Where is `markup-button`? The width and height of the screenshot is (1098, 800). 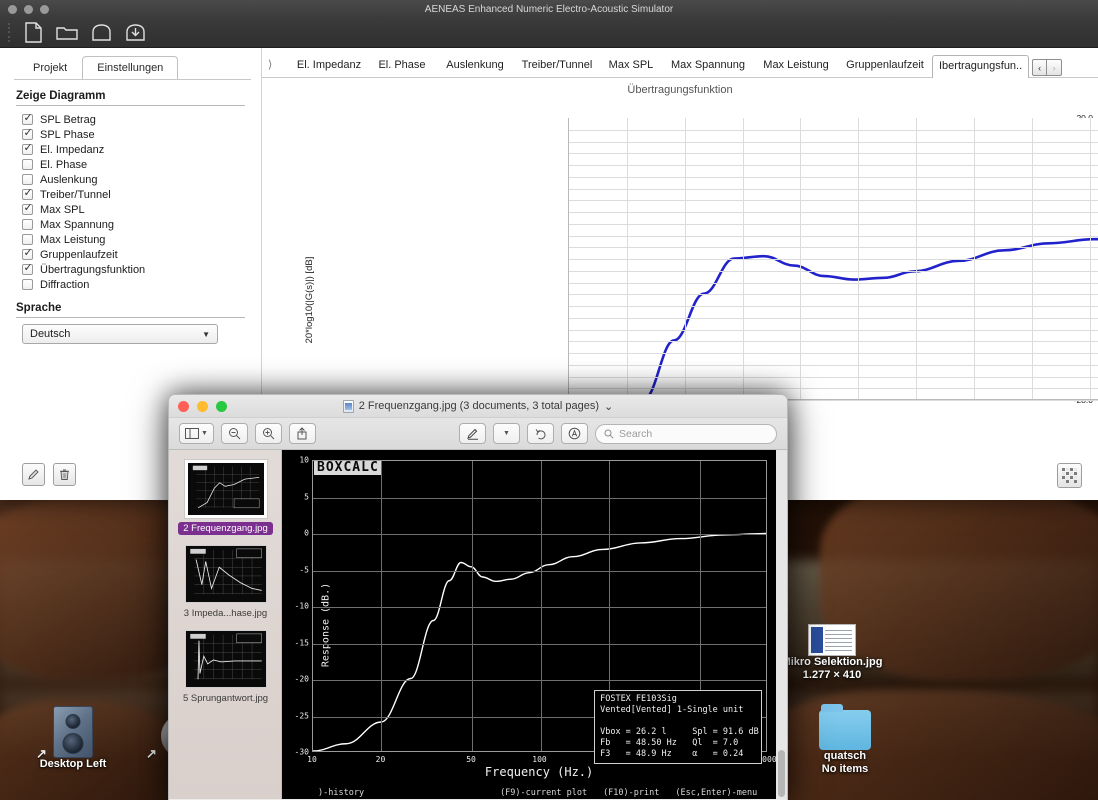 markup-button is located at coordinates (472, 433).